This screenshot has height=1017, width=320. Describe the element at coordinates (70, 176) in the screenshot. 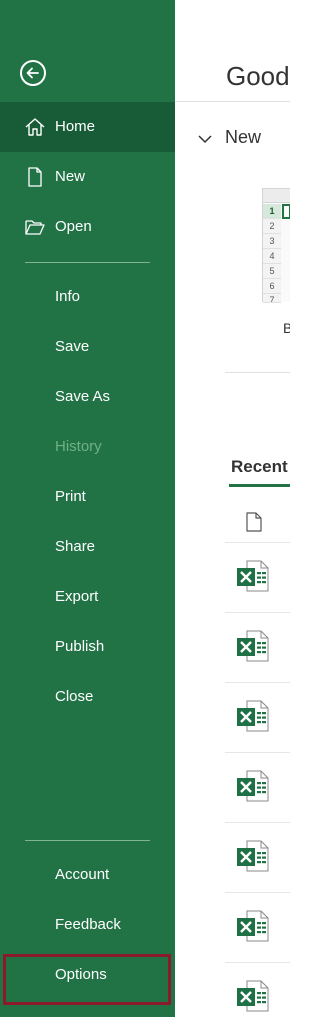

I see `nav-new-label: New` at that location.